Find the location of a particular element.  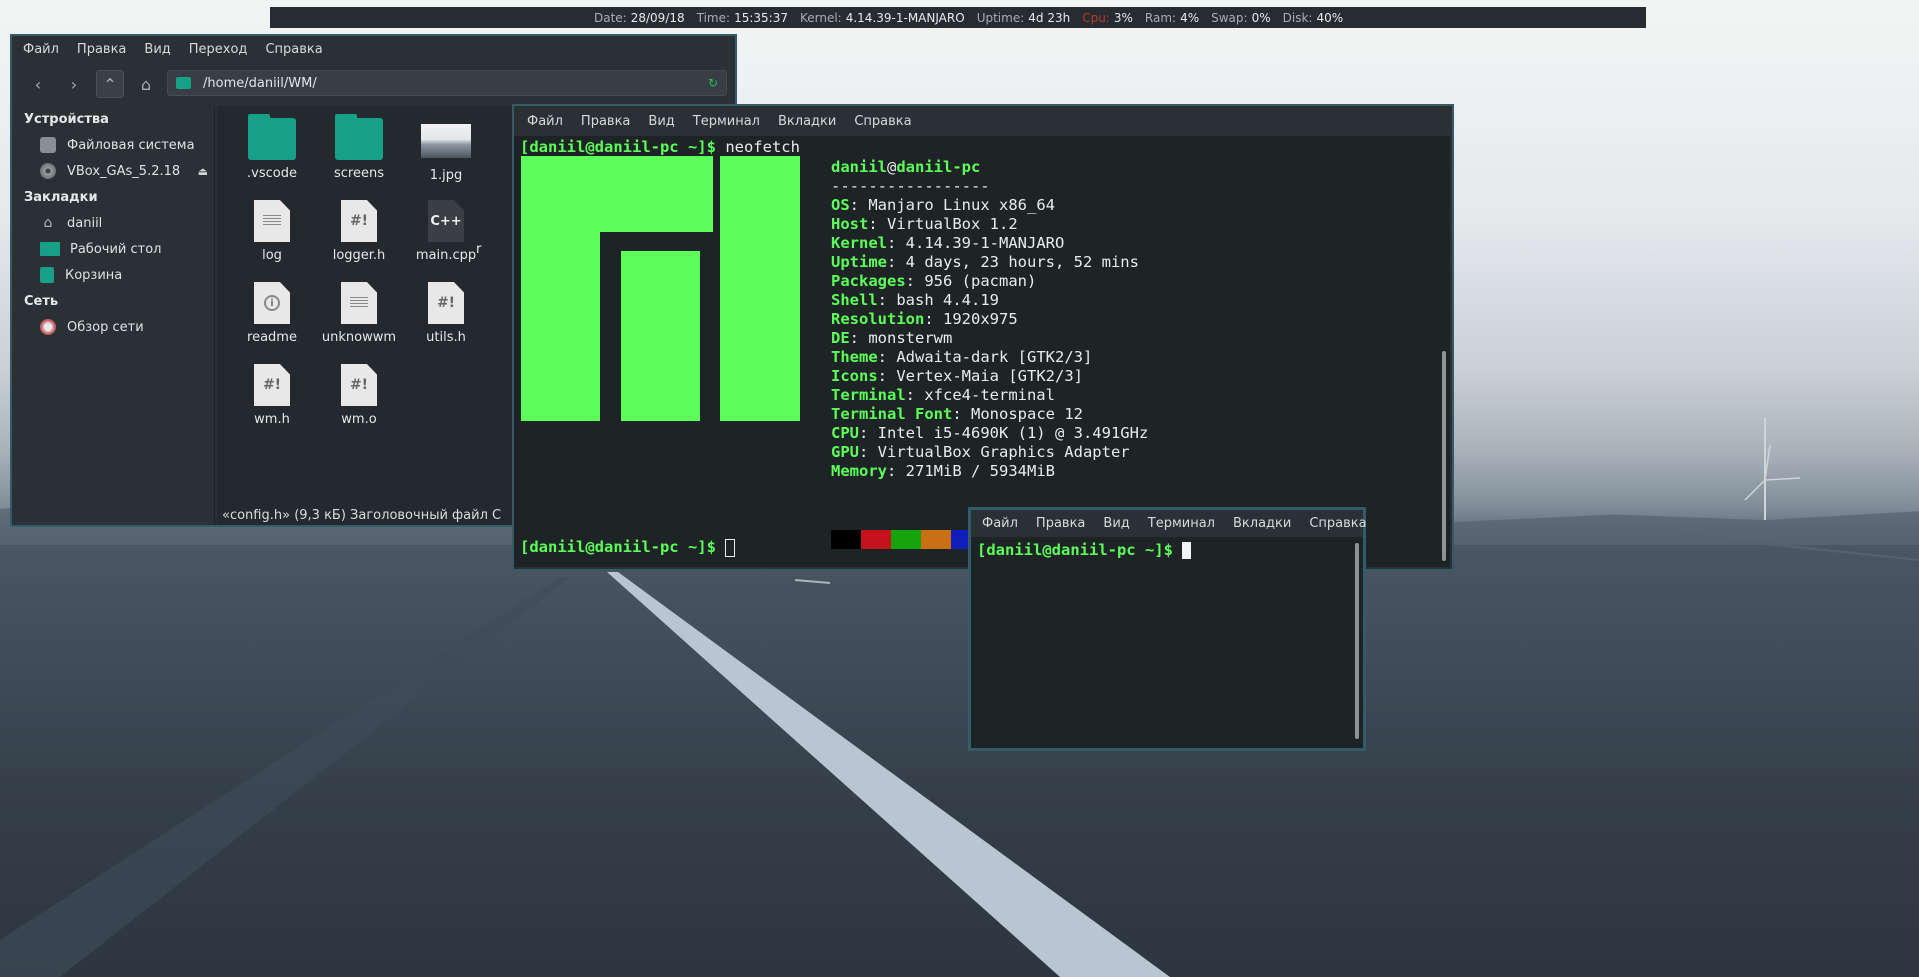

neofetch-key: Memory is located at coordinates (859, 471).